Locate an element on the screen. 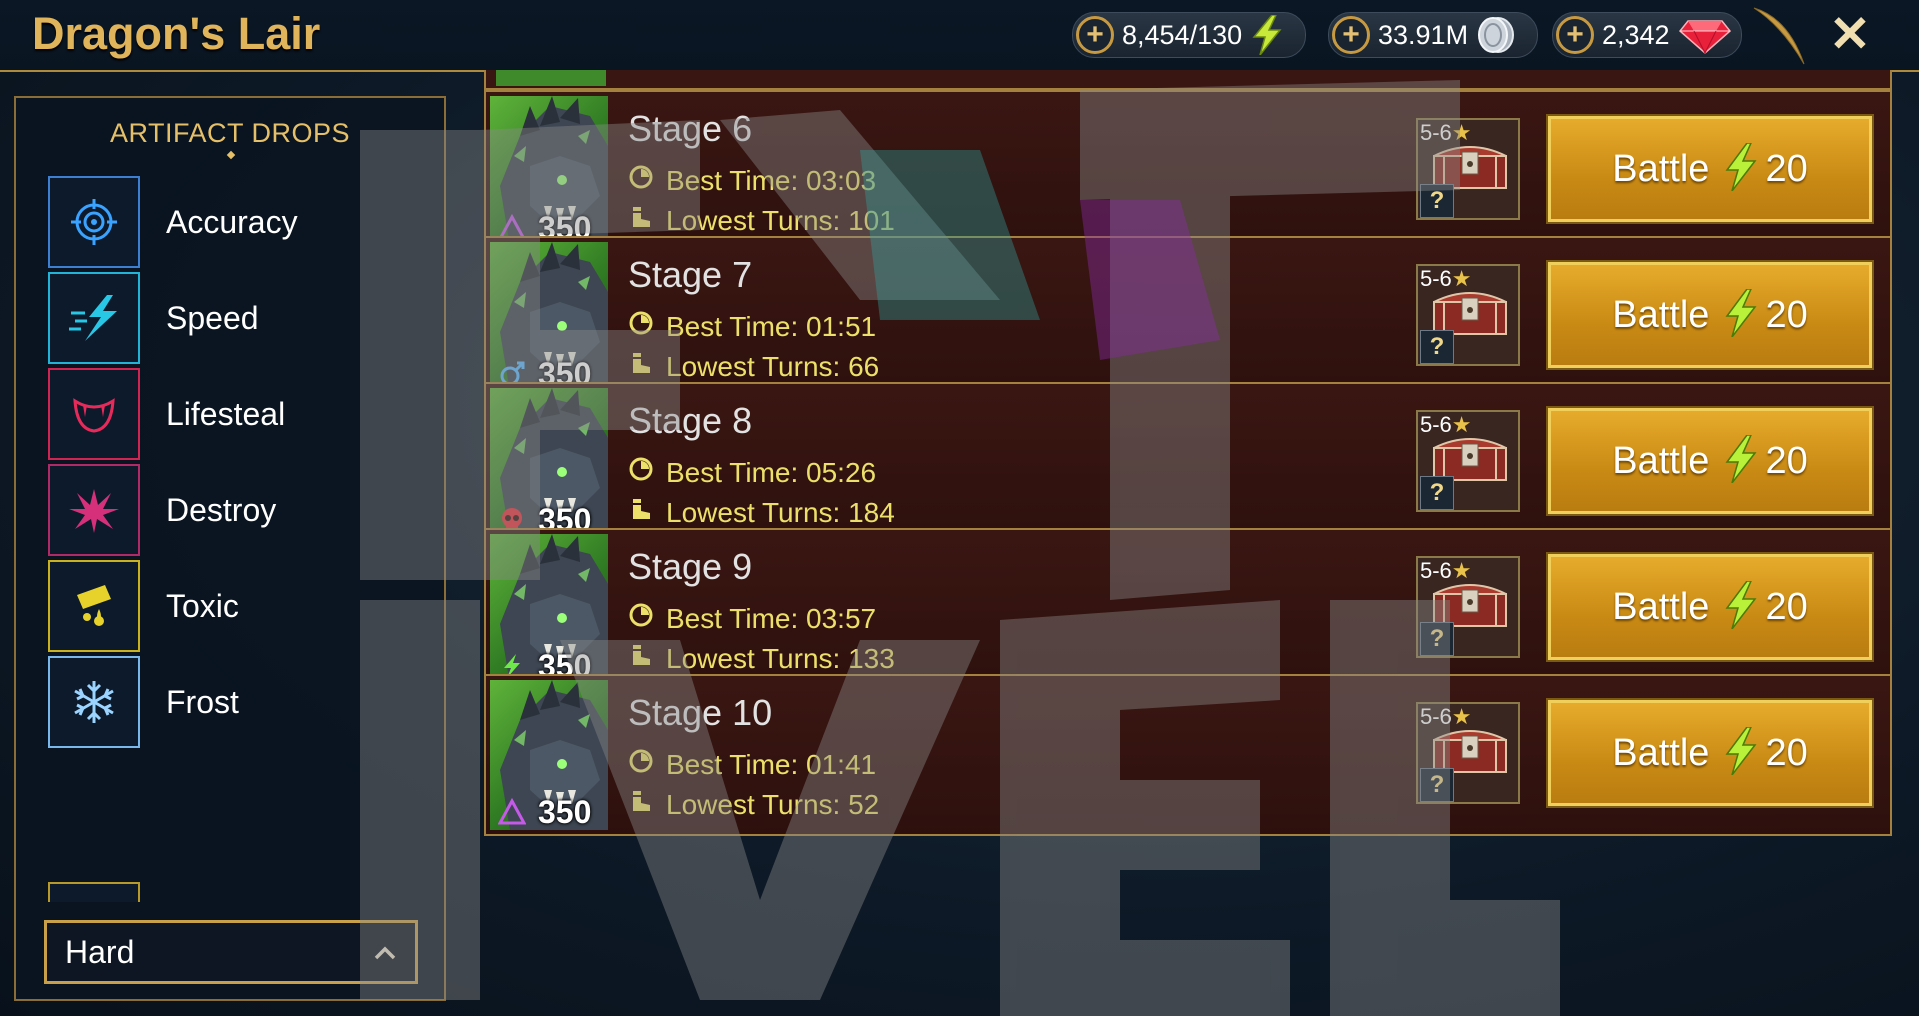 The width and height of the screenshot is (1919, 1016). best-time-text: Best Time: 01:41 is located at coordinates (771, 764).